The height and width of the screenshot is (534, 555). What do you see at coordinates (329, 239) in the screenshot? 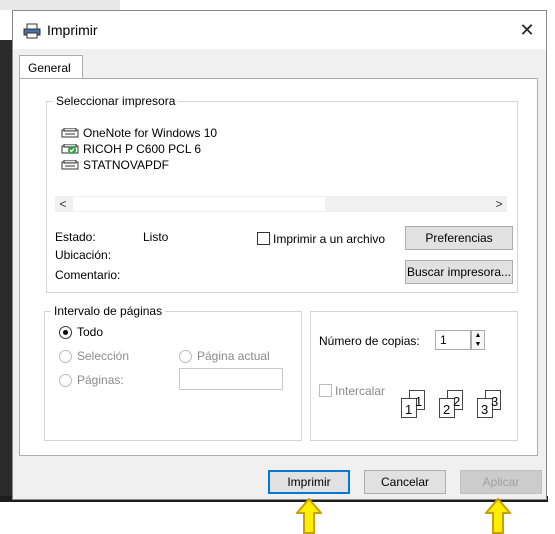
I see `print-to-file-label: Imprimir a un archivo` at bounding box center [329, 239].